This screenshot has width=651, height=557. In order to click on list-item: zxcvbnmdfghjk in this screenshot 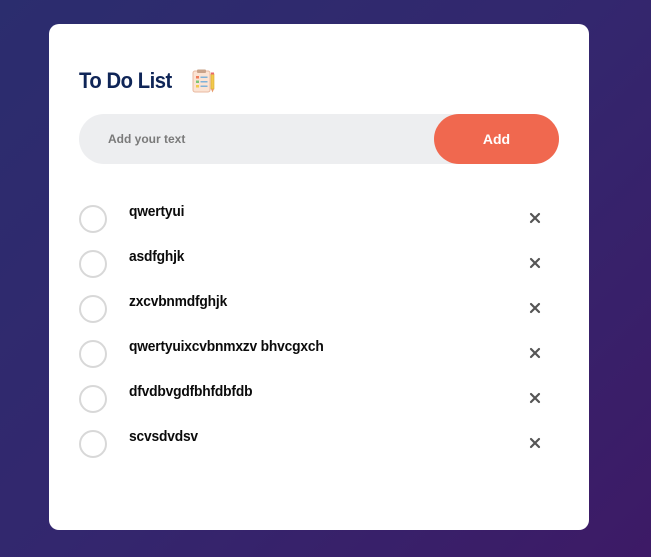, I will do `click(319, 308)`.